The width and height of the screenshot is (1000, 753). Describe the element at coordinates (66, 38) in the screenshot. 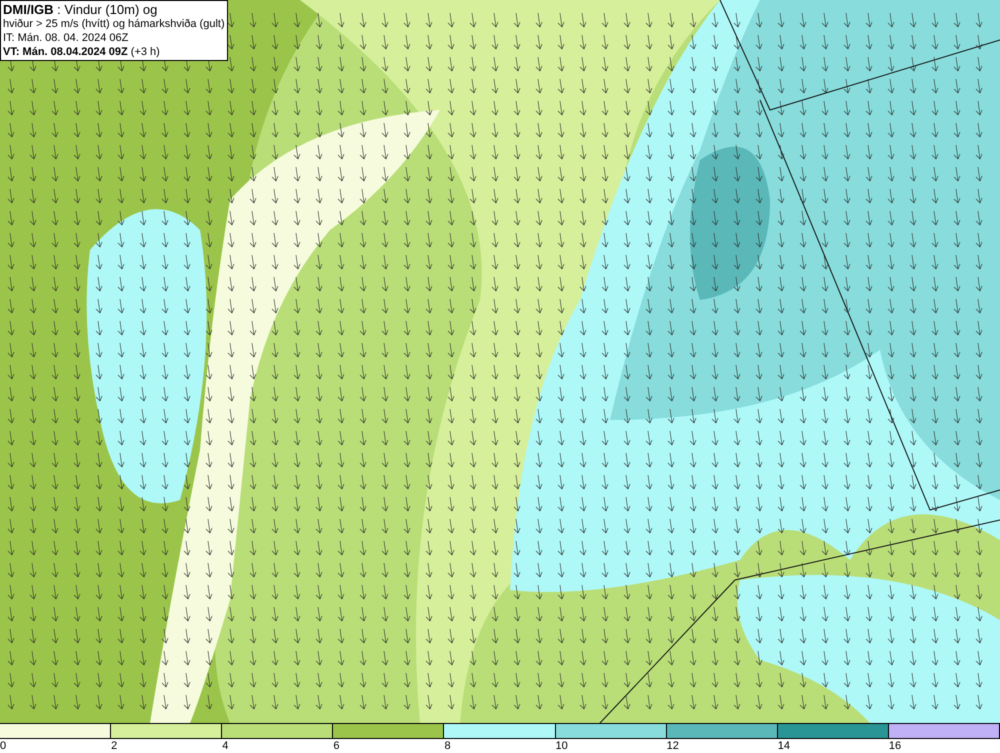

I see `info-text: IT: Mán. 08. 04. 2024 06Z` at that location.